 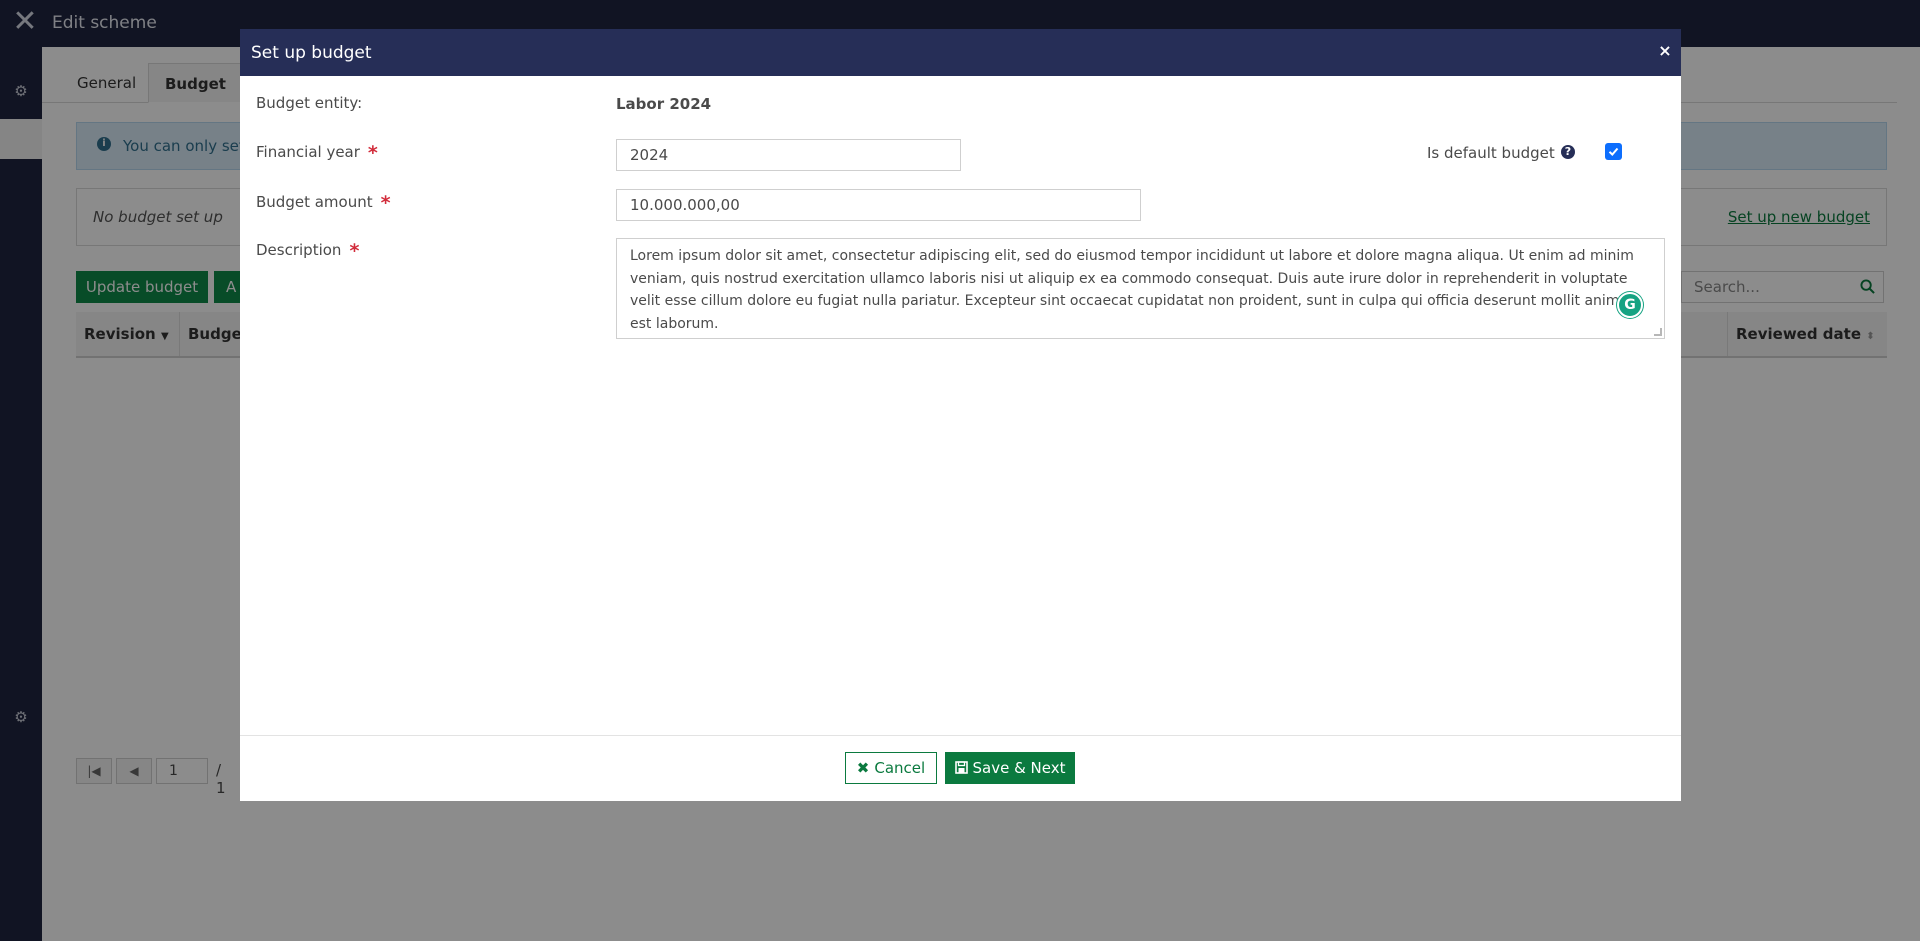 I want to click on help-icon: ?, so click(x=1568, y=152).